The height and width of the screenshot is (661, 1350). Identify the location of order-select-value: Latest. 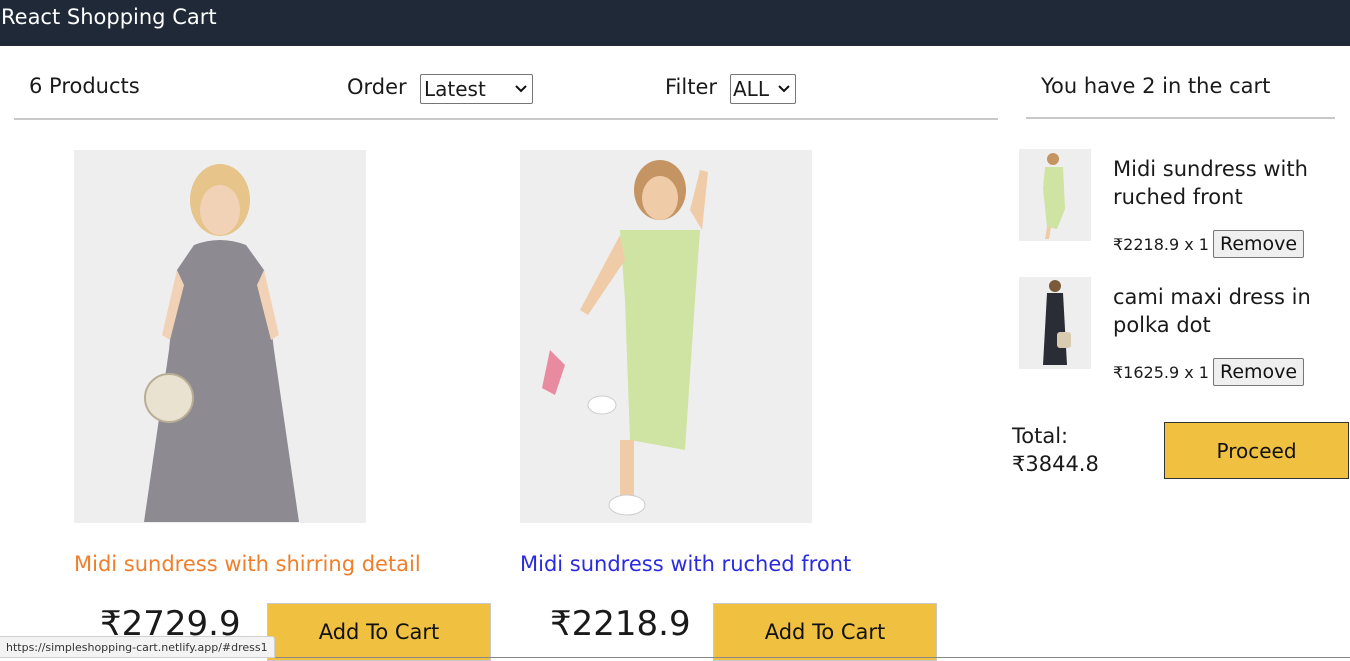
(455, 89).